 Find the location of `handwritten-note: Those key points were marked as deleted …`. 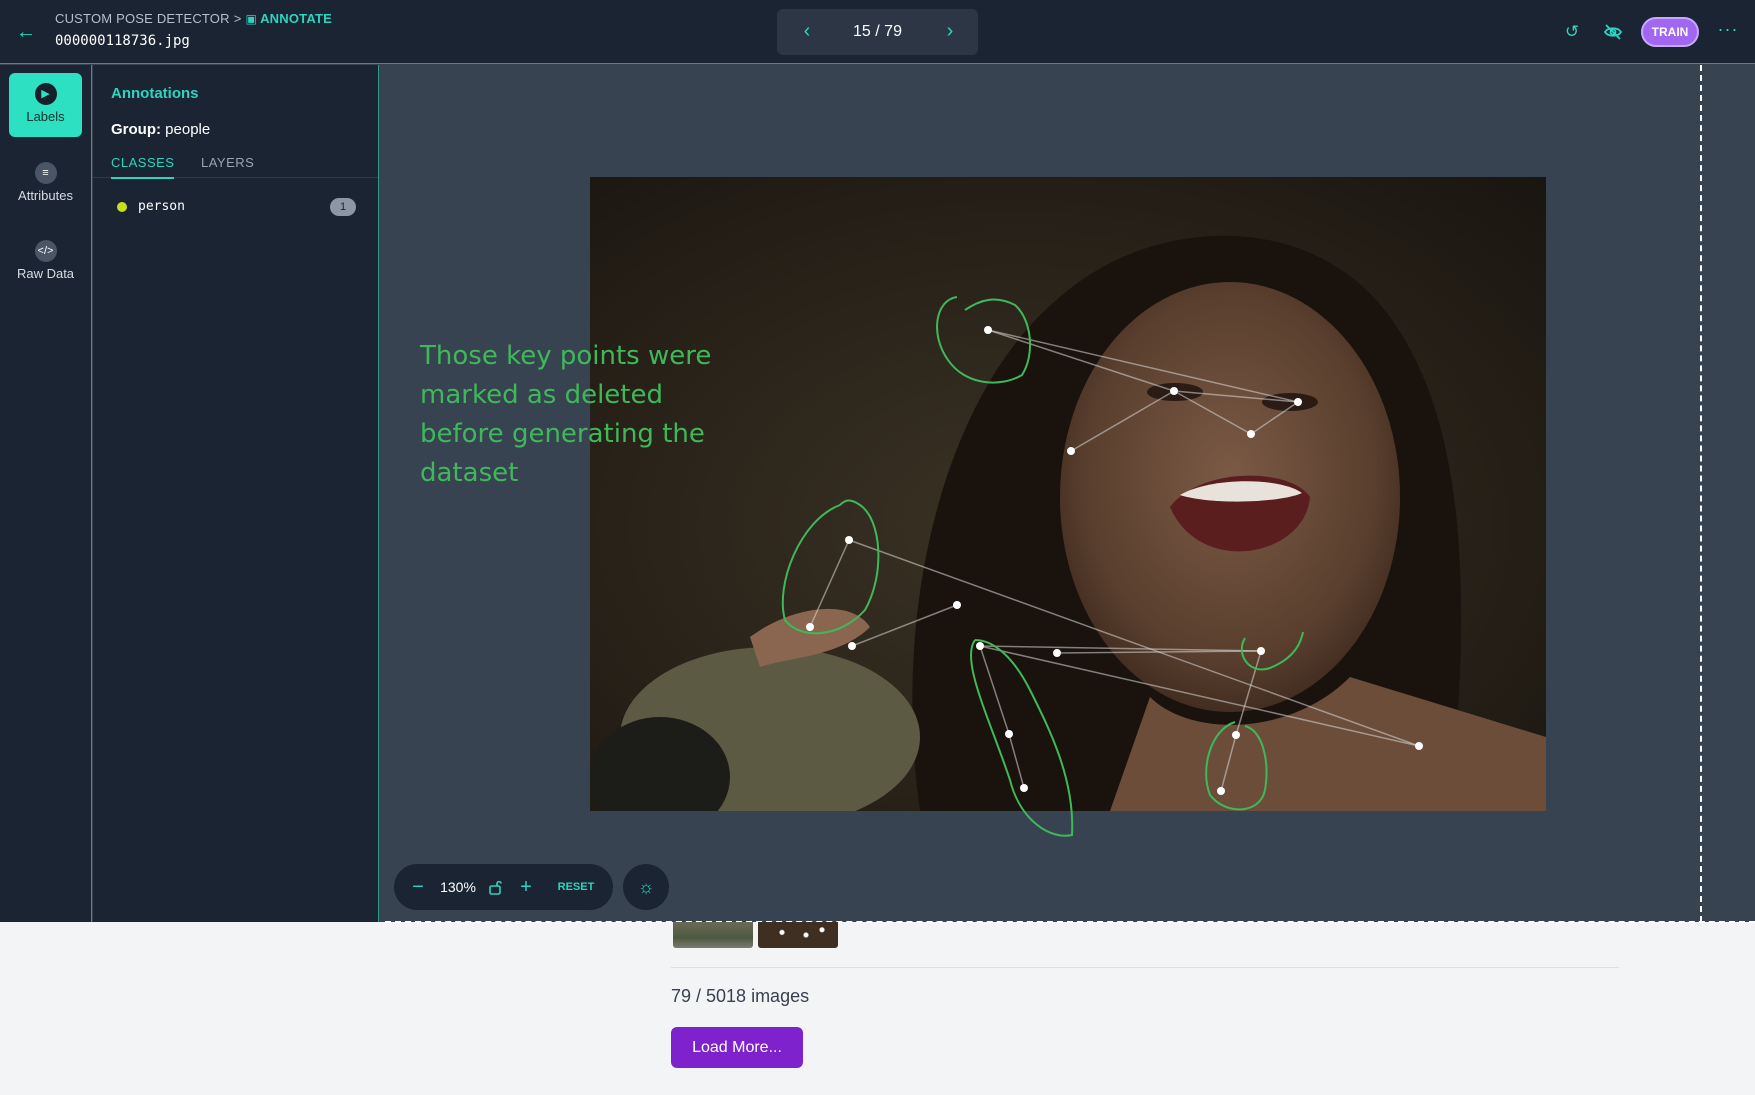

handwritten-note: Those key points were marked as deleted … is located at coordinates (566, 414).